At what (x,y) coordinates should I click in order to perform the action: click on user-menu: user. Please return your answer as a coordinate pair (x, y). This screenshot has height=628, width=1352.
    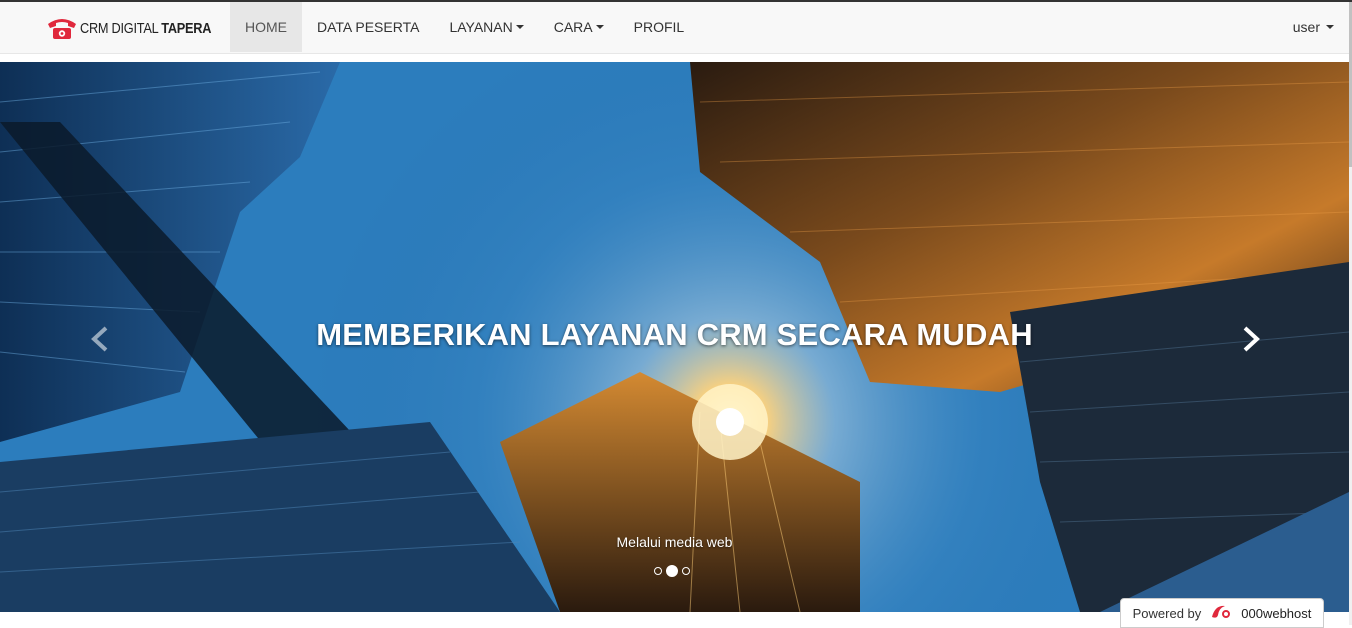
    Looking at the image, I should click on (1313, 27).